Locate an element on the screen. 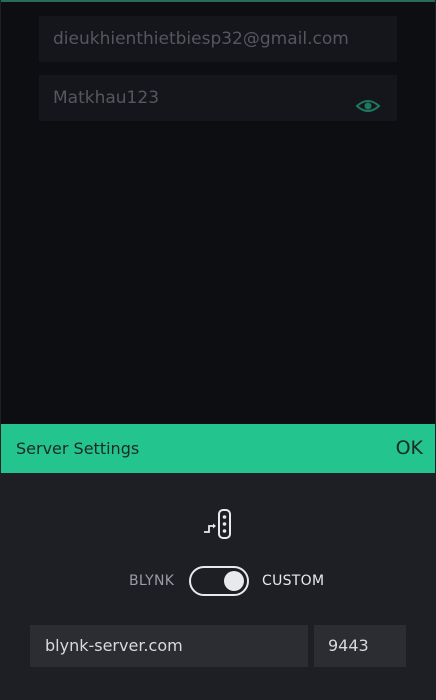 Image resolution: width=436 pixels, height=700 pixels. server-toggle-row: BLYNK CUSTOM is located at coordinates (218, 581).